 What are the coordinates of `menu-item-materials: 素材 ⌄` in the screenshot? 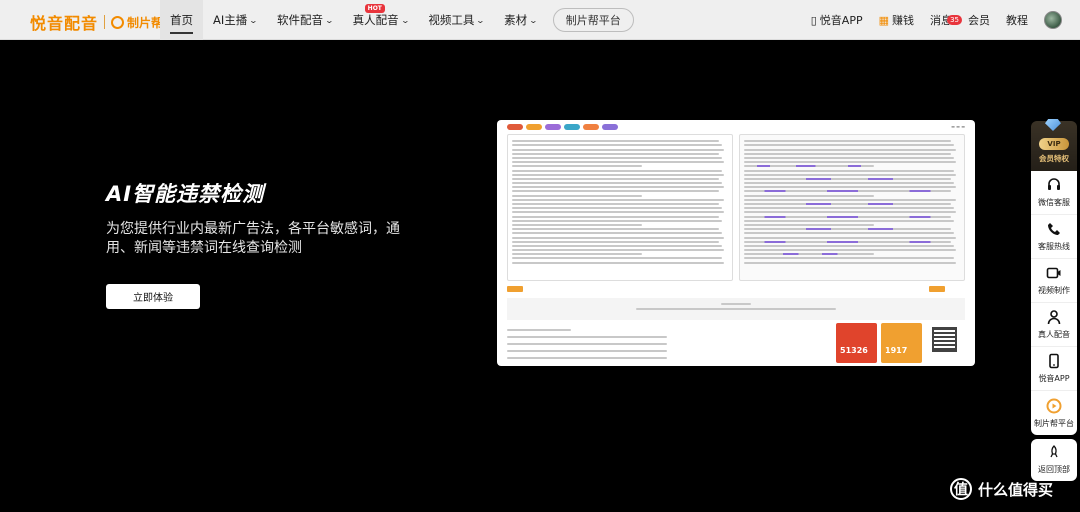 It's located at (520, 20).